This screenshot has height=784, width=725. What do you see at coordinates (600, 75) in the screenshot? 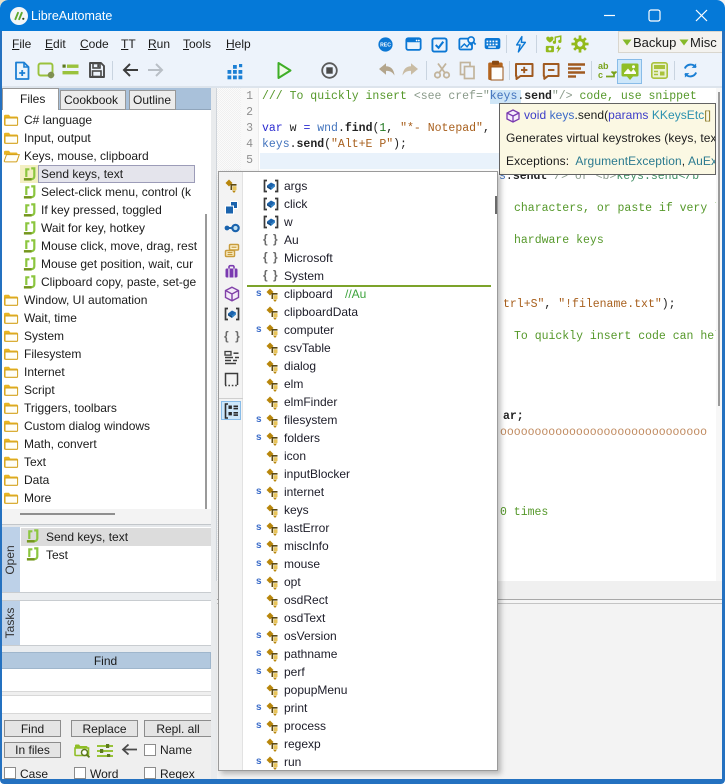
I see `svg-text: c` at bounding box center [600, 75].